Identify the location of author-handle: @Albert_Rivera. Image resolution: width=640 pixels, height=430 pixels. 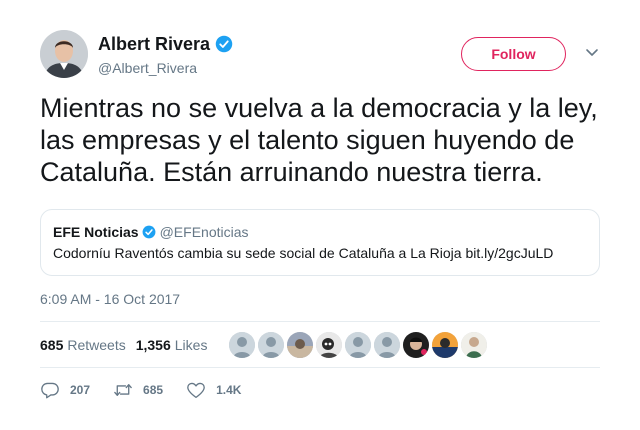
(165, 68).